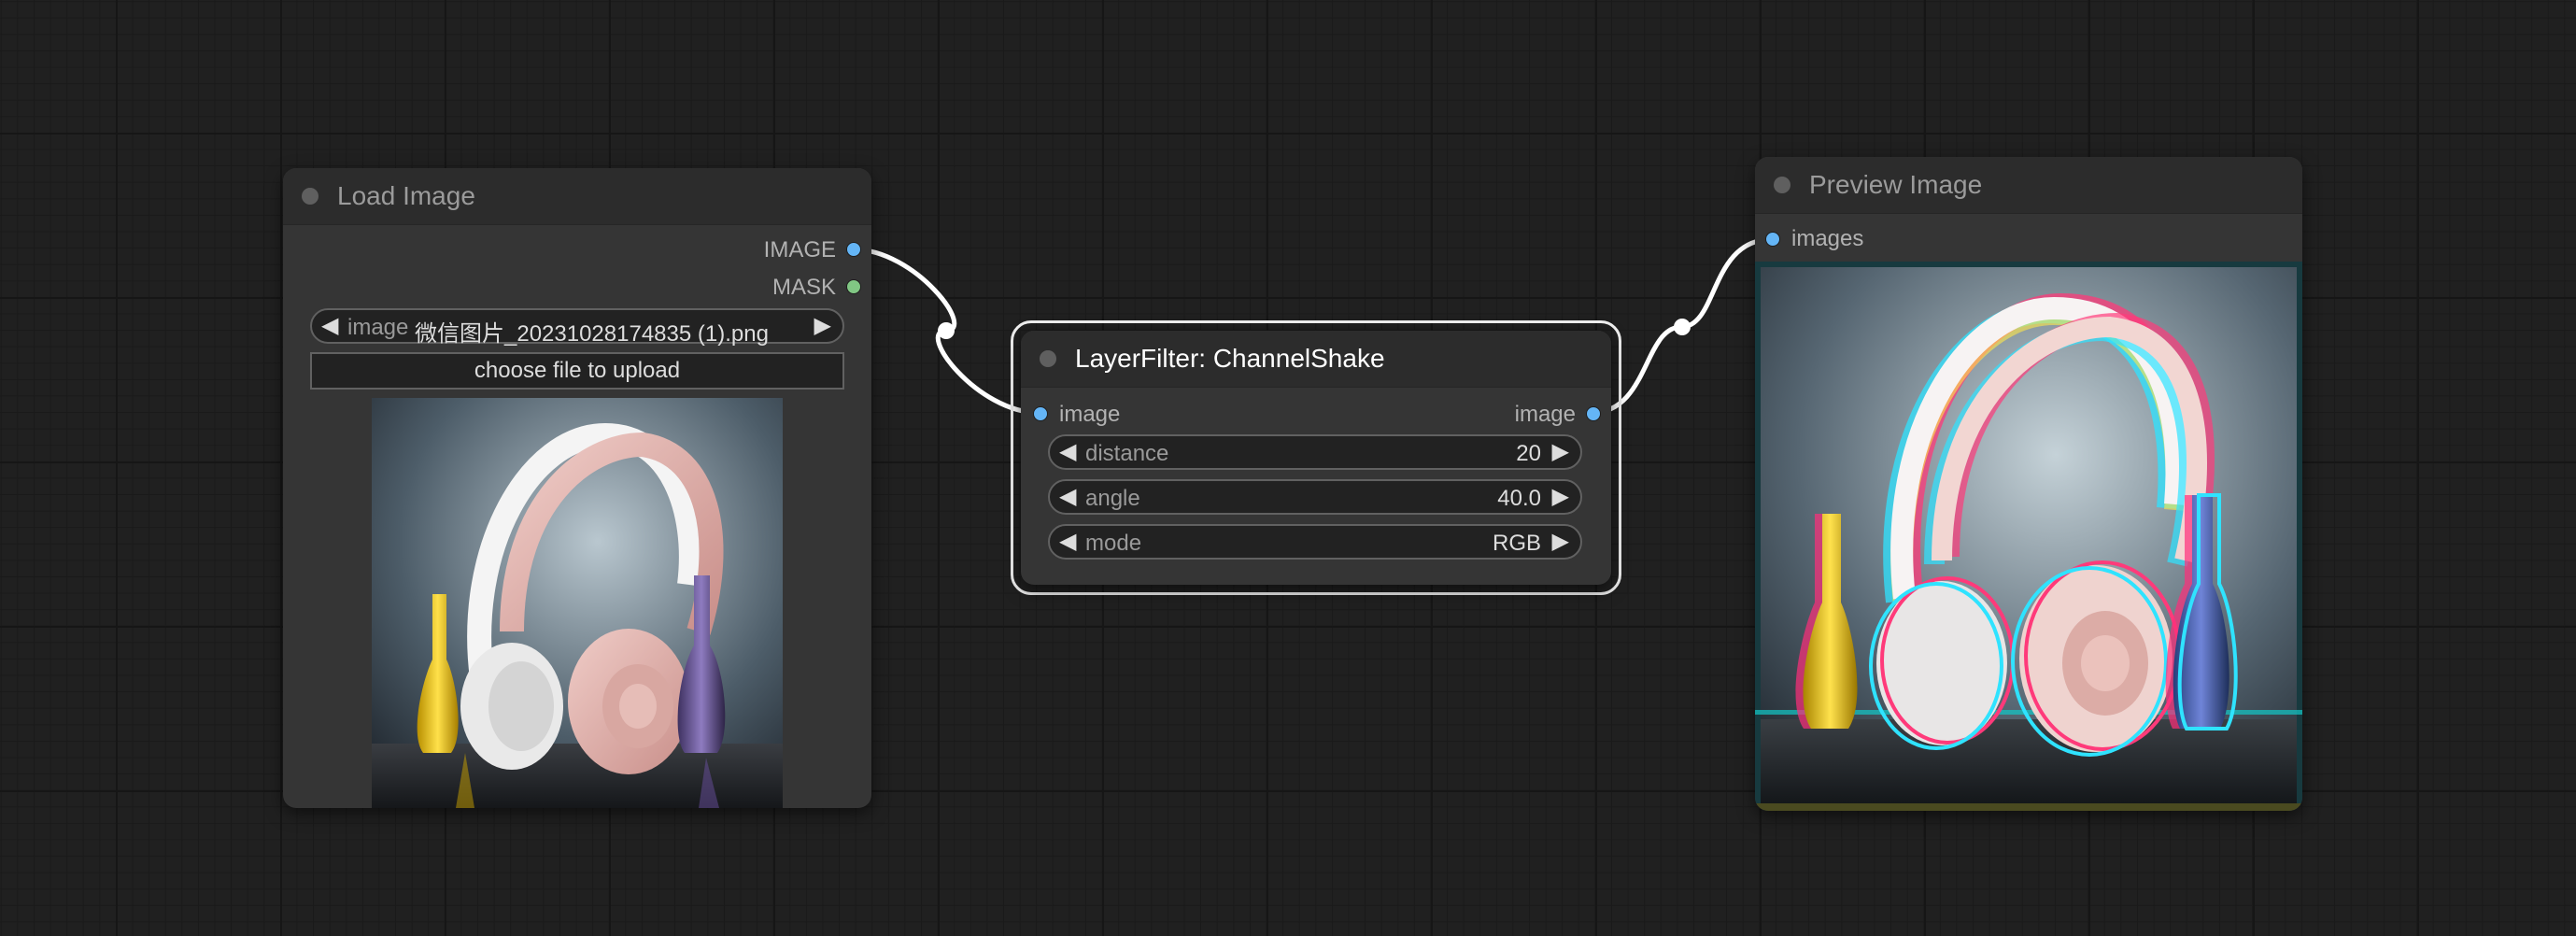 The width and height of the screenshot is (2576, 936). I want to click on input-slot-label: image, so click(1090, 414).